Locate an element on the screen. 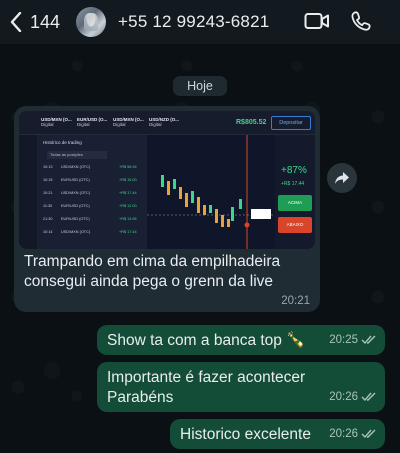 The width and height of the screenshot is (400, 453). message-time: 20:25 is located at coordinates (343, 340).